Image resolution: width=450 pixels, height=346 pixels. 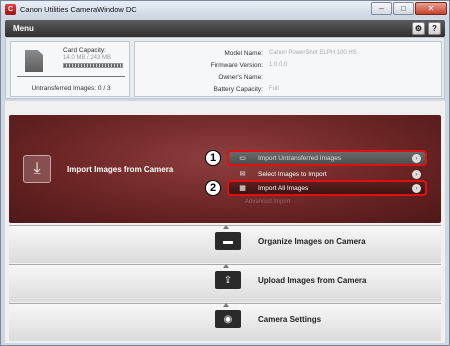 I want to click on section-label: Organize Images on Camera, so click(x=312, y=241).